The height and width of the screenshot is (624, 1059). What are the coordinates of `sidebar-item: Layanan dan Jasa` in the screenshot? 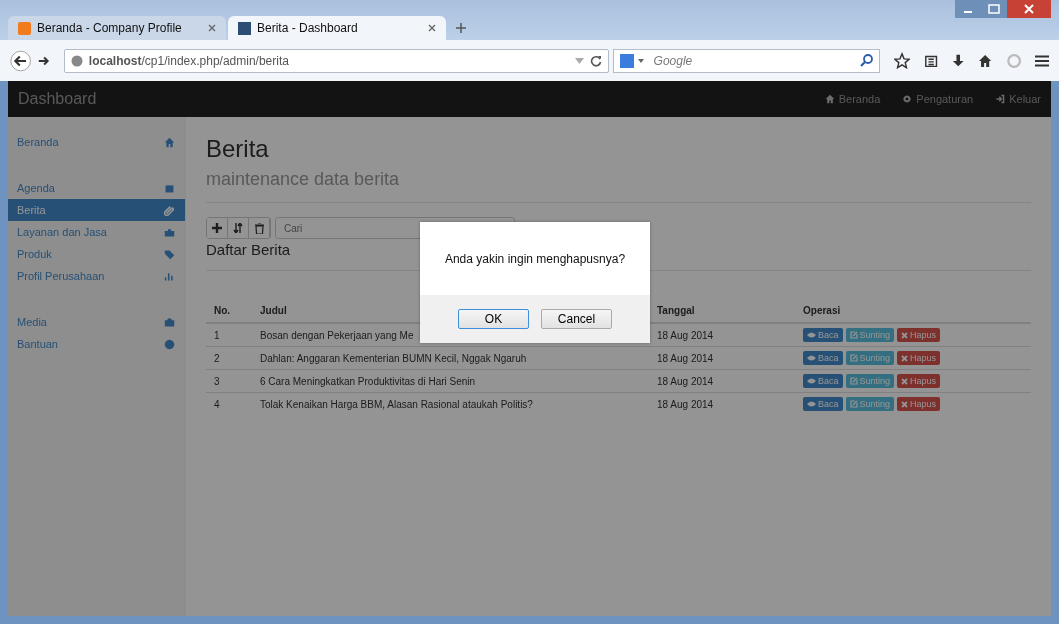 It's located at (96, 232).